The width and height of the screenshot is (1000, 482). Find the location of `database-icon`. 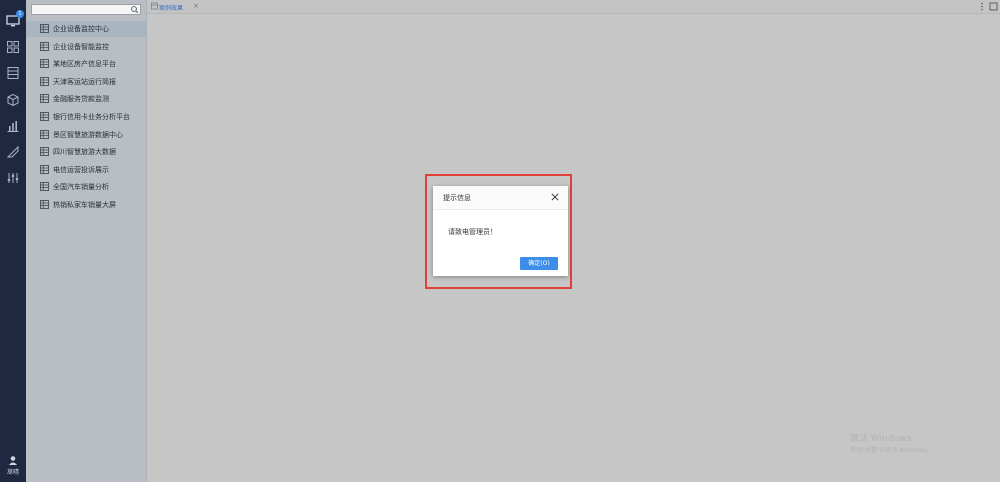

database-icon is located at coordinates (13, 73).